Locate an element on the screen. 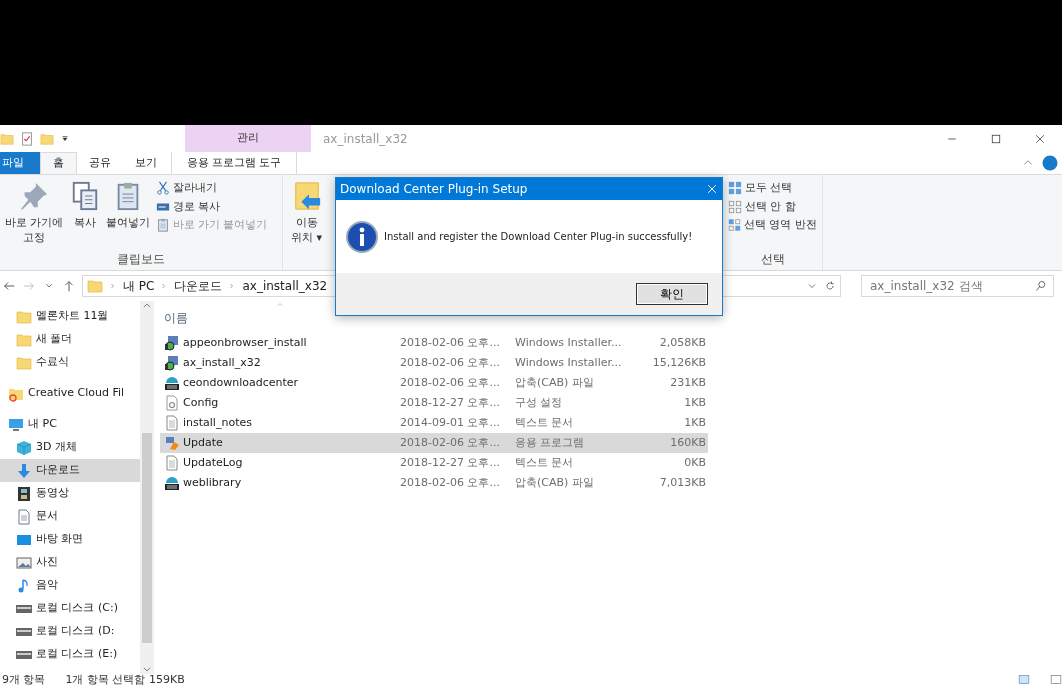 The height and width of the screenshot is (686, 1062). group-label: 선택 is located at coordinates (772, 259).